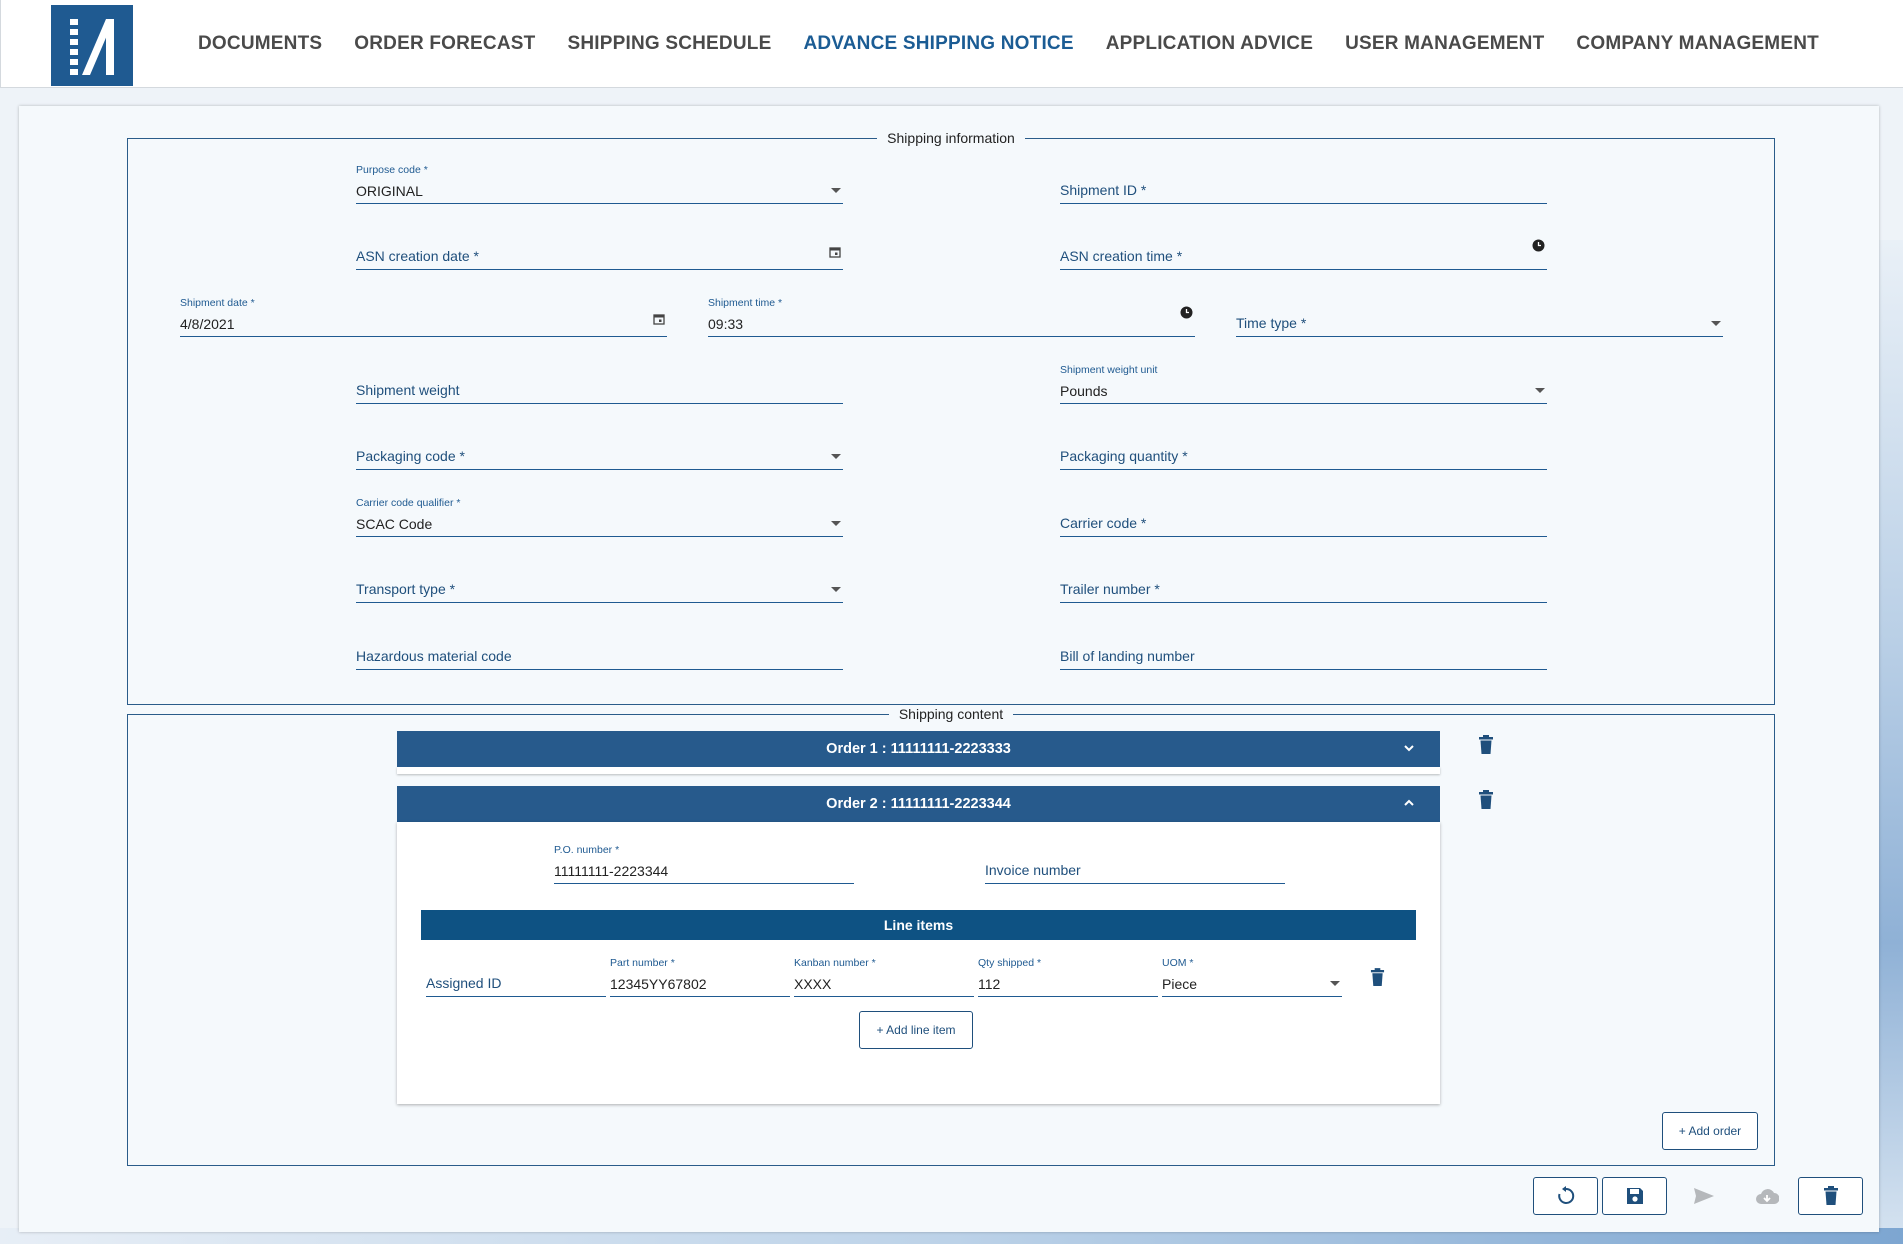 This screenshot has height=1244, width=1903. I want to click on uom-select: UOM * Piece, so click(1252, 977).